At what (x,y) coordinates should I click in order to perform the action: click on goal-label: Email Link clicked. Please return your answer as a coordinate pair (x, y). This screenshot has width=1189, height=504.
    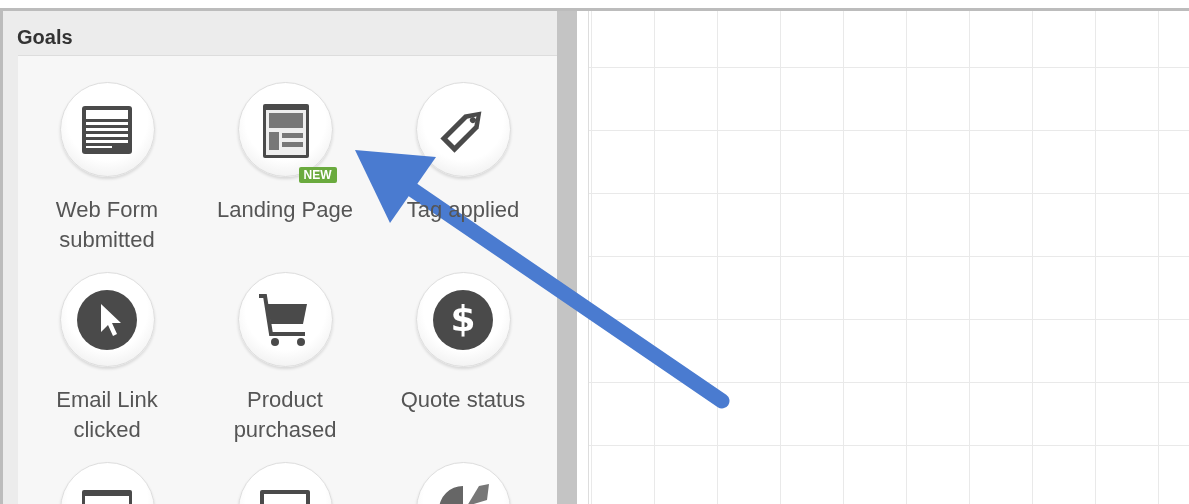
    Looking at the image, I should click on (107, 415).